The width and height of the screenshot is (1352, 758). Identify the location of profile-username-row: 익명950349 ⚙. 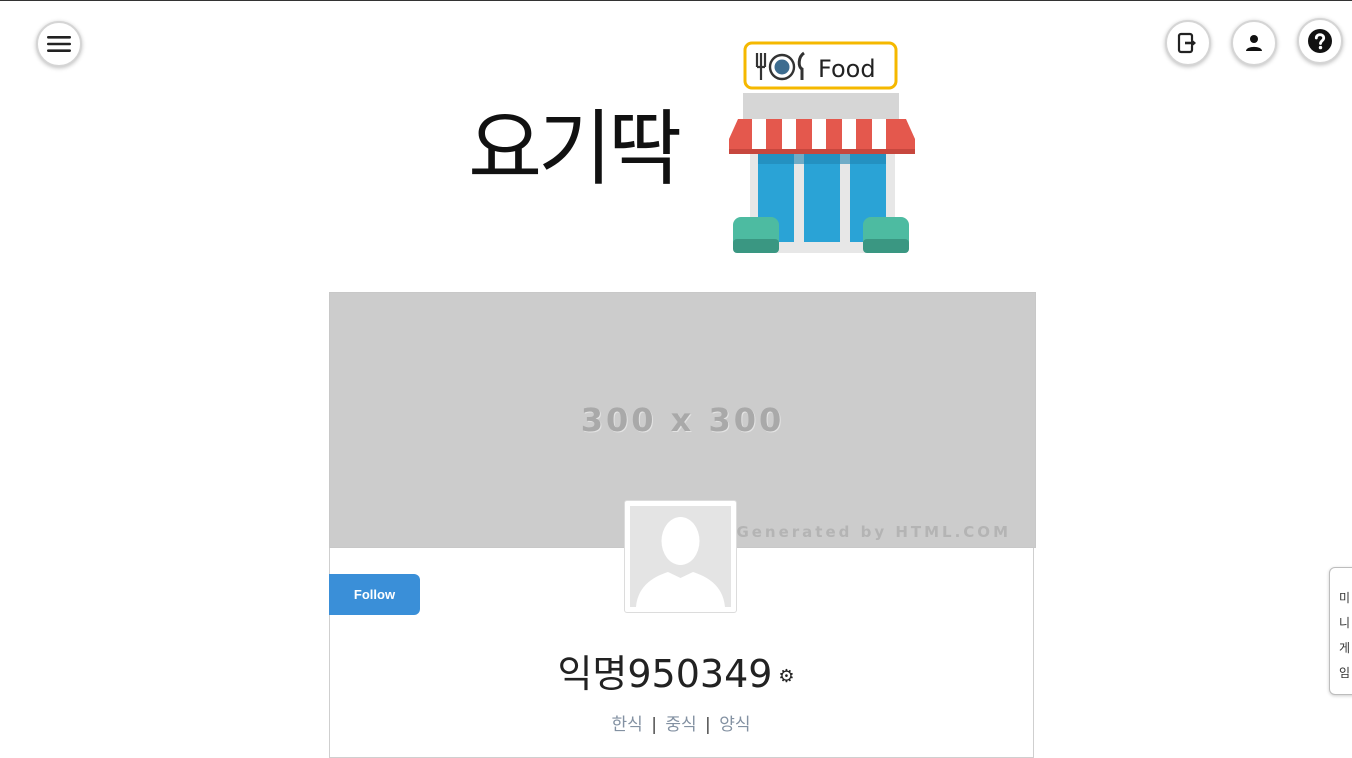
(676, 675).